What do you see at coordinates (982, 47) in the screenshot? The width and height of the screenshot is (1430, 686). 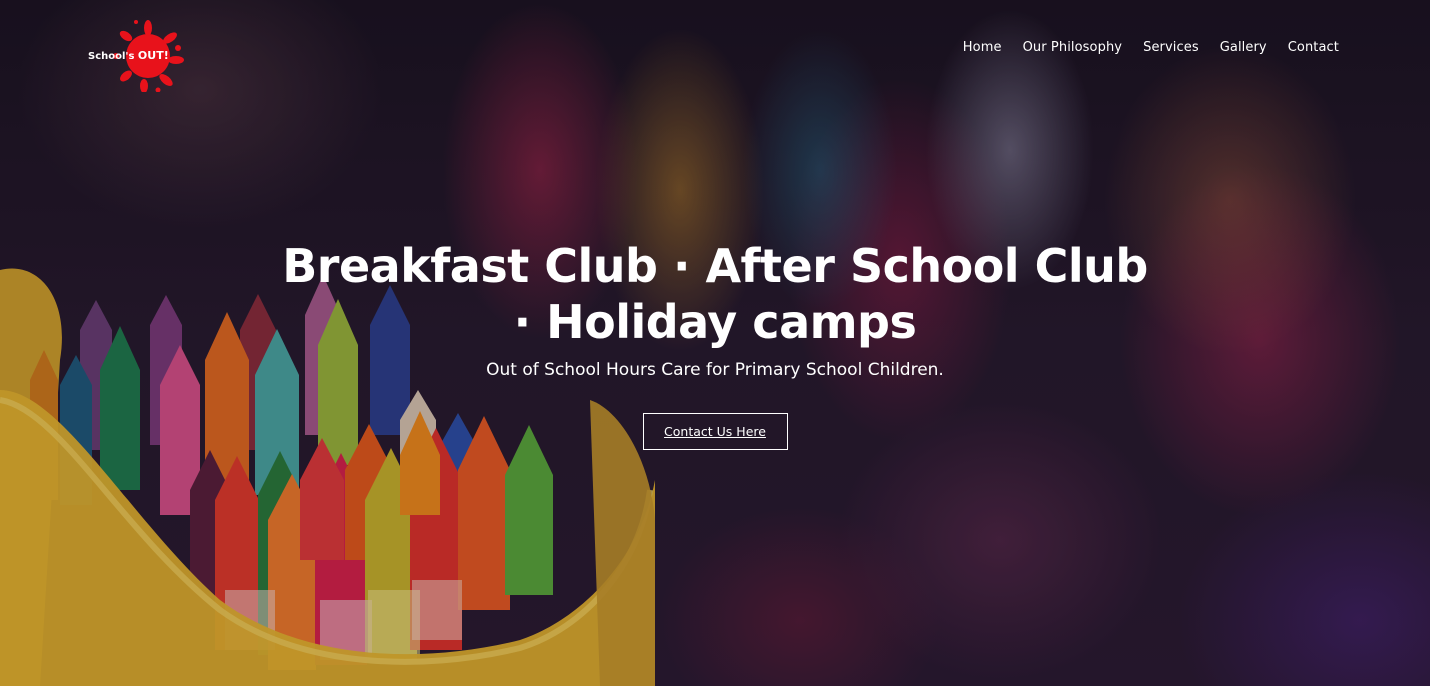 I see `nav-item-home: Home` at bounding box center [982, 47].